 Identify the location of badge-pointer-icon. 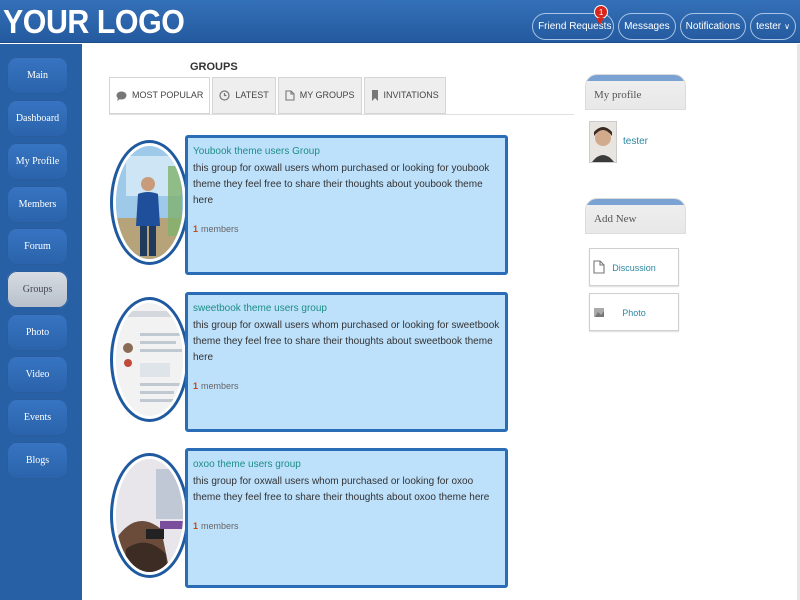
(600, 21).